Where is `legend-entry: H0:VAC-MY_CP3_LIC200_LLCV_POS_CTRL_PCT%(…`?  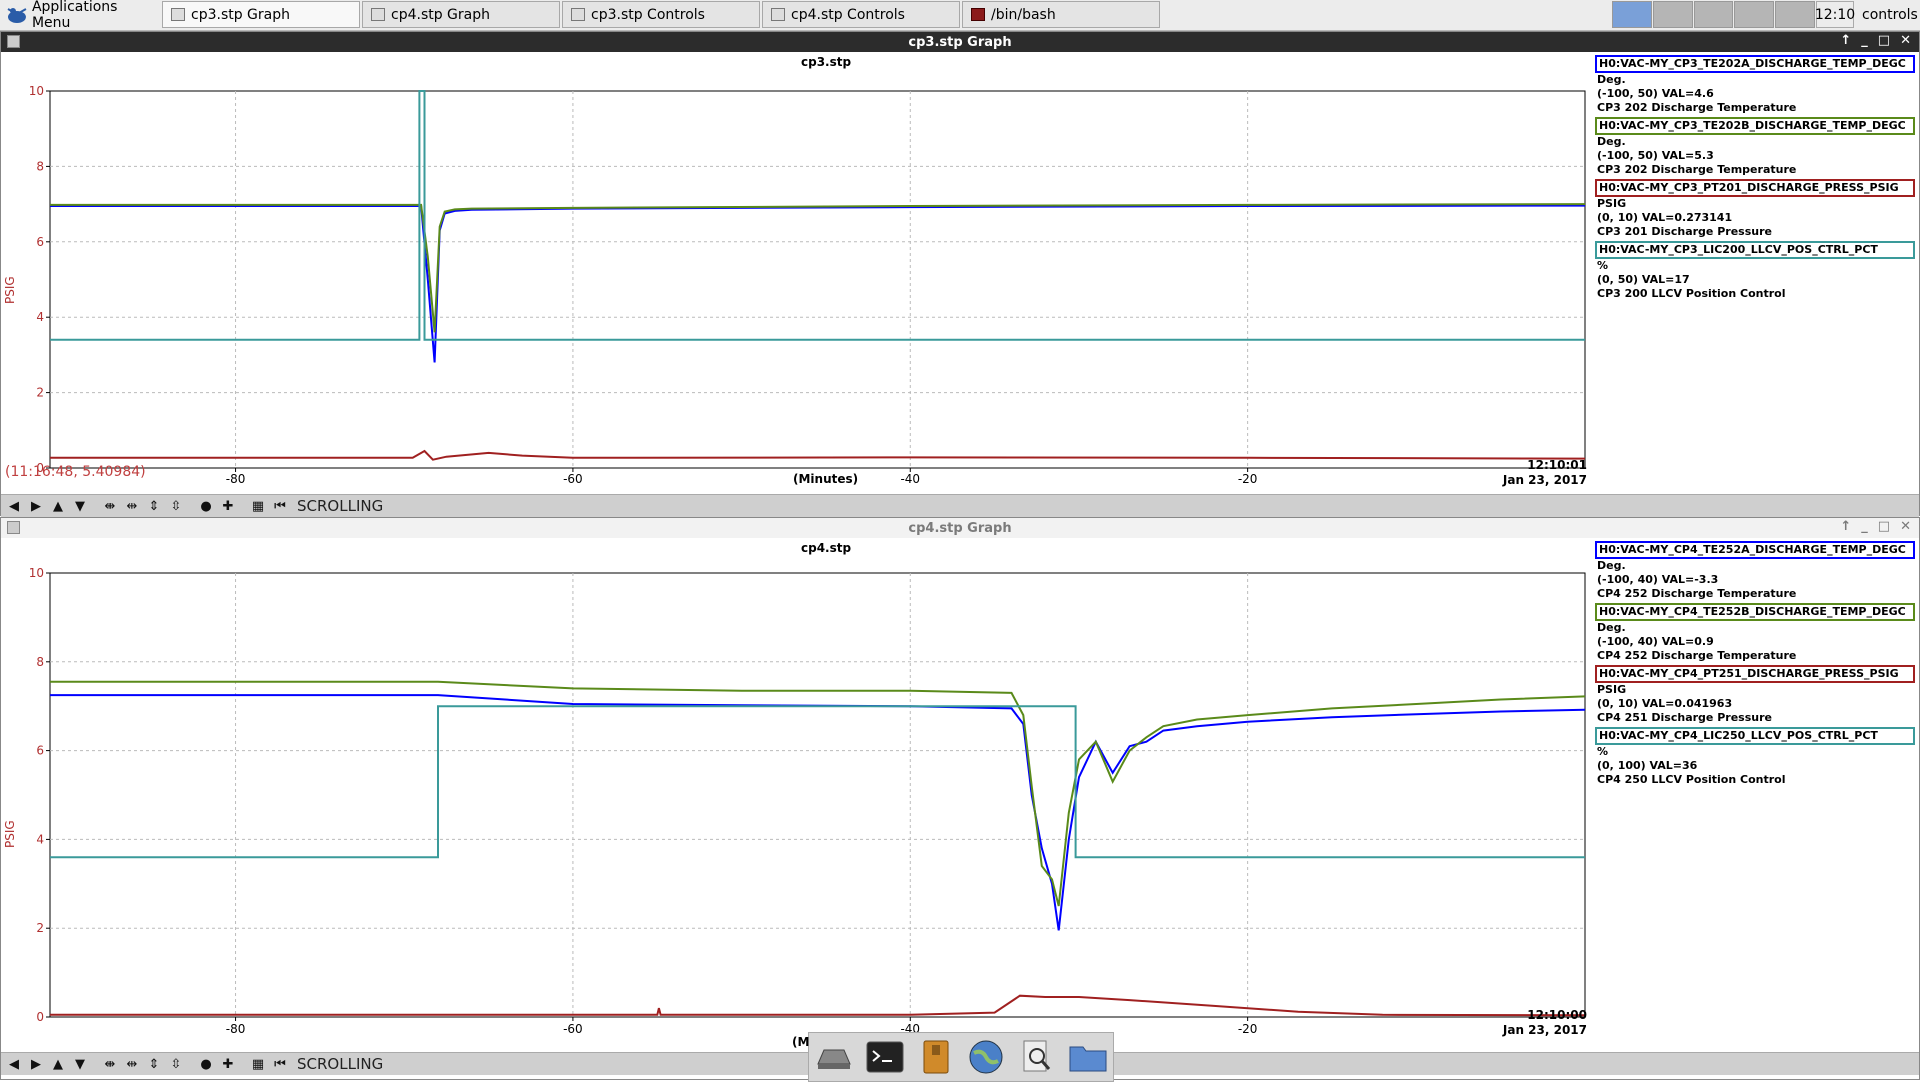
legend-entry: H0:VAC-MY_CP3_LIC200_LLCV_POS_CTRL_PCT%(… is located at coordinates (1755, 271).